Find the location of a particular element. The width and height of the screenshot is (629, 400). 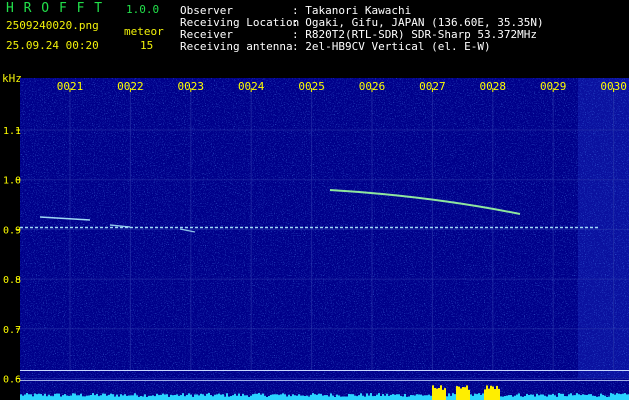

time-label: 0026 is located at coordinates (372, 86).